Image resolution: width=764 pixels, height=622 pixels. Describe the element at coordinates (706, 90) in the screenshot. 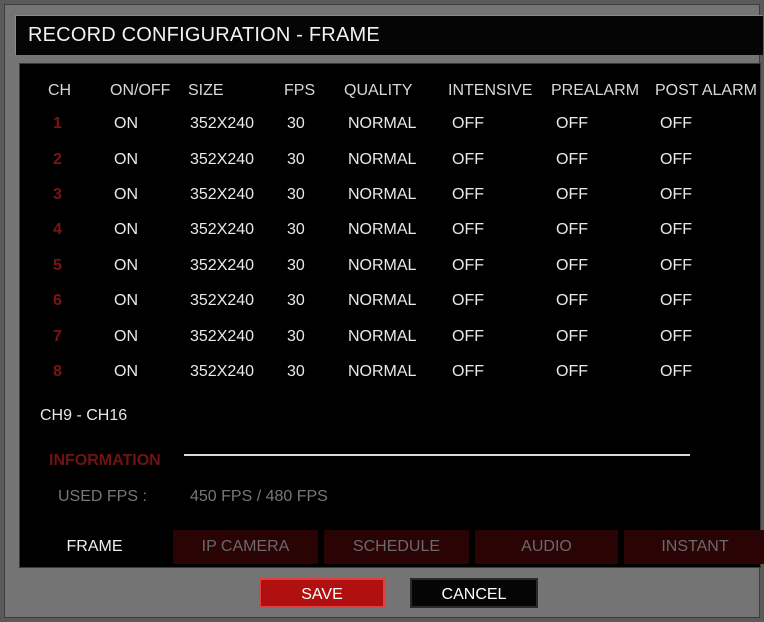

I see `header-post-alarm: POST ALARM` at that location.